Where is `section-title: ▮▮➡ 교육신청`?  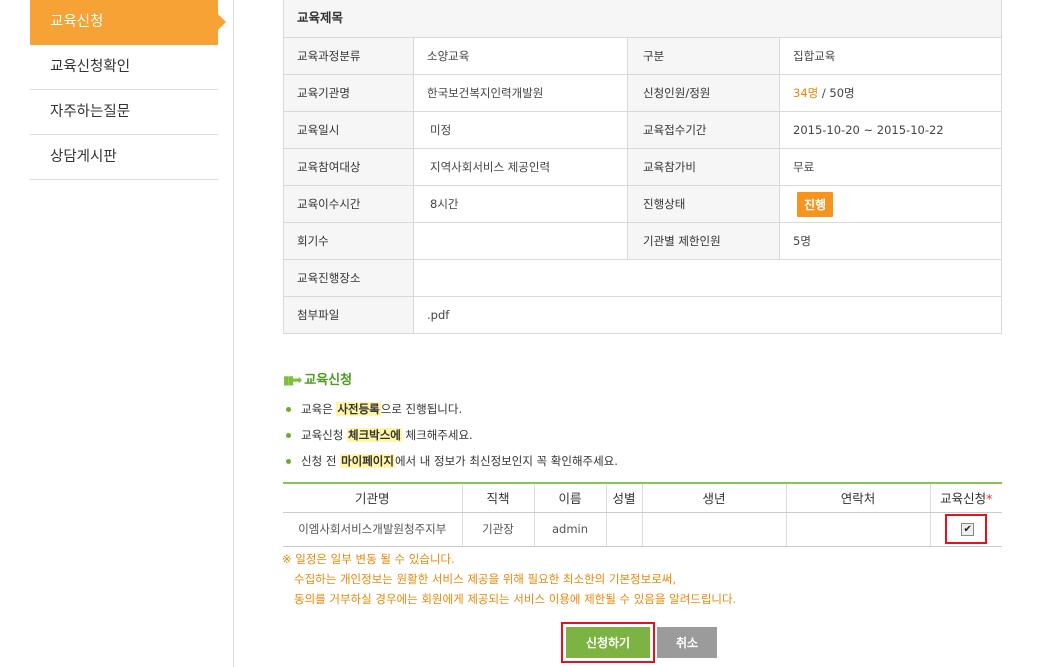
section-title: ▮▮➡ 교육신청 is located at coordinates (317, 378).